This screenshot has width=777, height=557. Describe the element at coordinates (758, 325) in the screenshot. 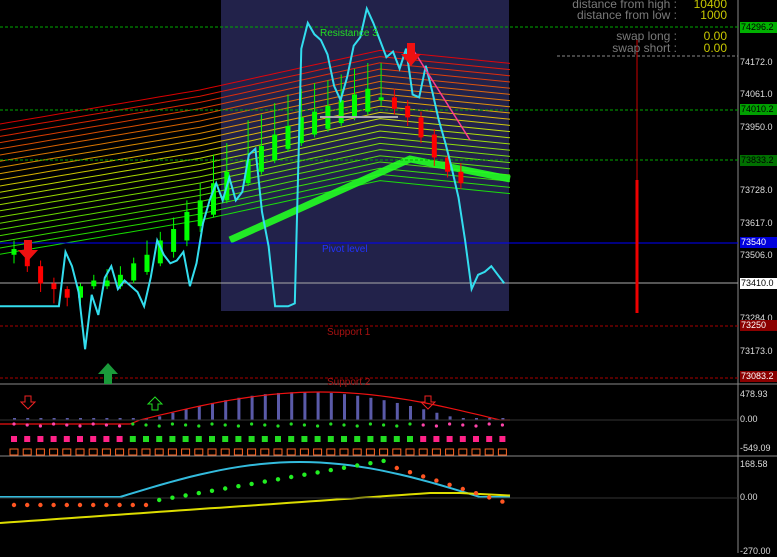

I see `support1-price-tag: 73250` at that location.